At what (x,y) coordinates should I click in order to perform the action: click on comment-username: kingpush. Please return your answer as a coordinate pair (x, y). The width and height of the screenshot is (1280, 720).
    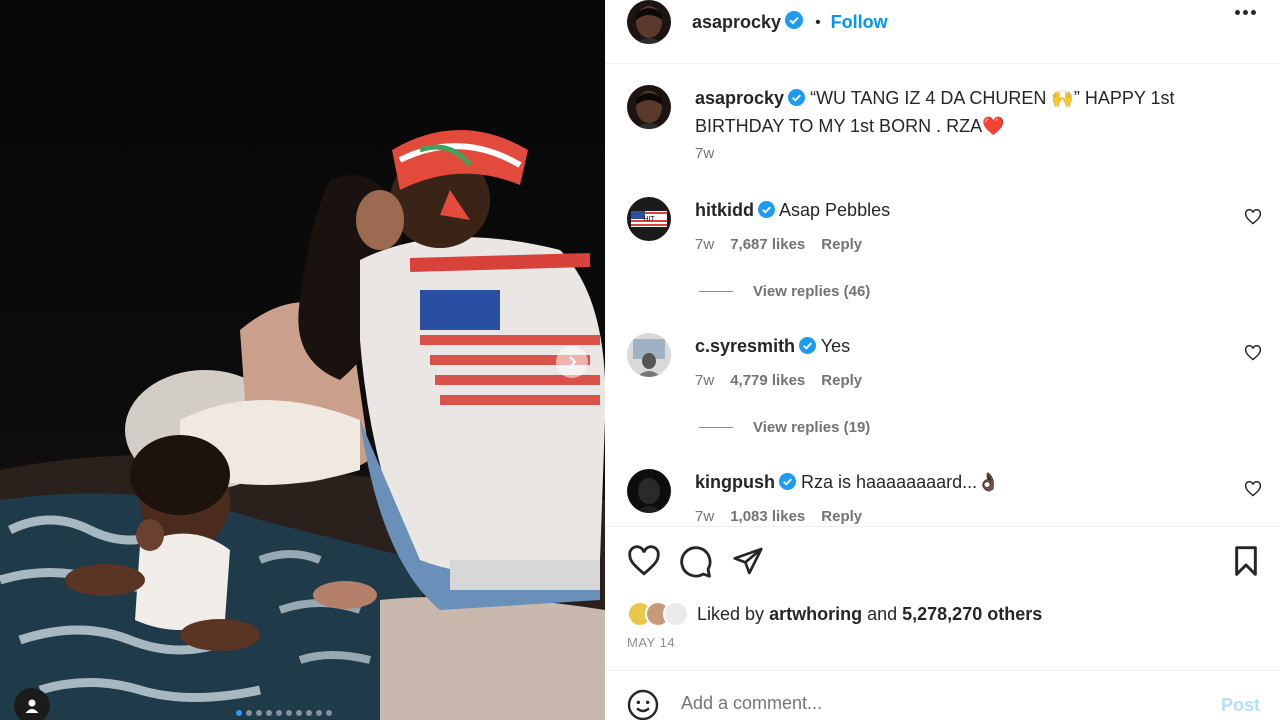
    Looking at the image, I should click on (735, 482).